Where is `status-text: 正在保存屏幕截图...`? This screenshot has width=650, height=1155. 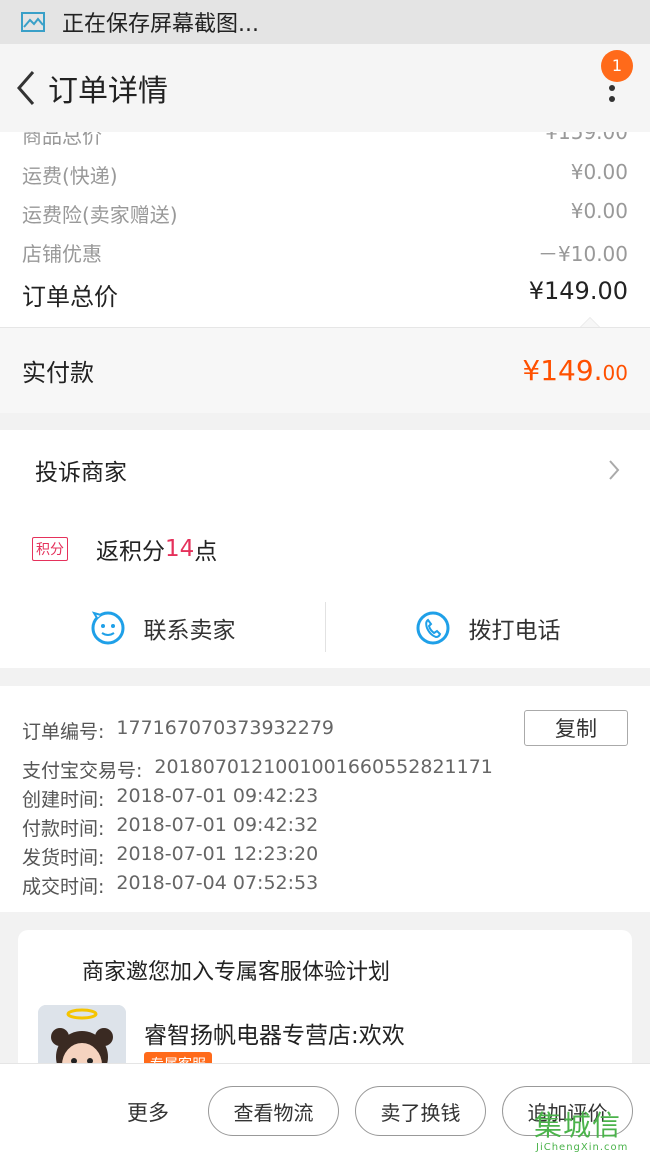 status-text: 正在保存屏幕截图... is located at coordinates (160, 24).